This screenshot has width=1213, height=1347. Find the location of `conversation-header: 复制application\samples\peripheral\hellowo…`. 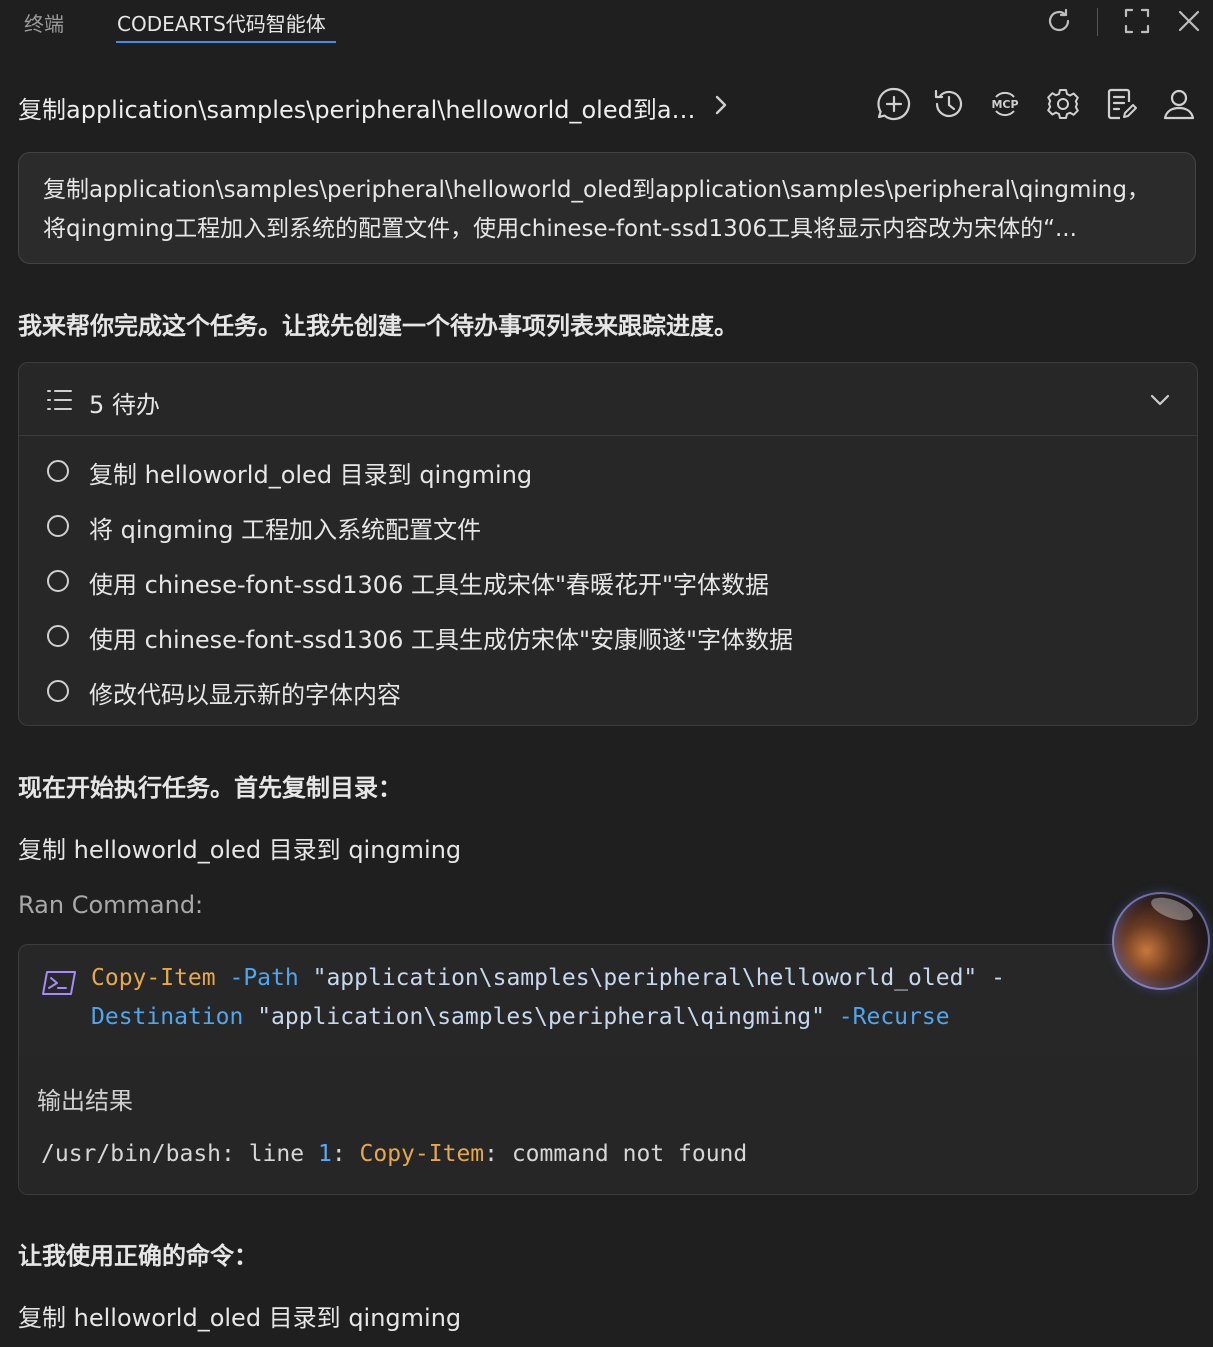

conversation-header: 复制application\samples\peripheral\hellowo… is located at coordinates (606, 105).